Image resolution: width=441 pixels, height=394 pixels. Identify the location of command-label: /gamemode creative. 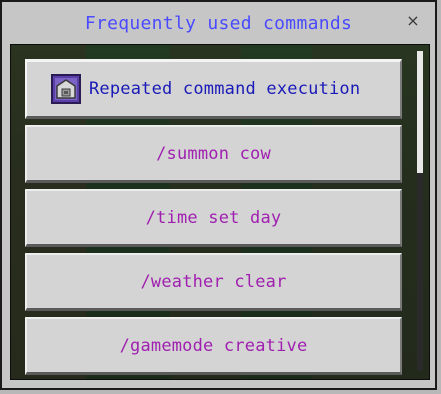
(213, 345).